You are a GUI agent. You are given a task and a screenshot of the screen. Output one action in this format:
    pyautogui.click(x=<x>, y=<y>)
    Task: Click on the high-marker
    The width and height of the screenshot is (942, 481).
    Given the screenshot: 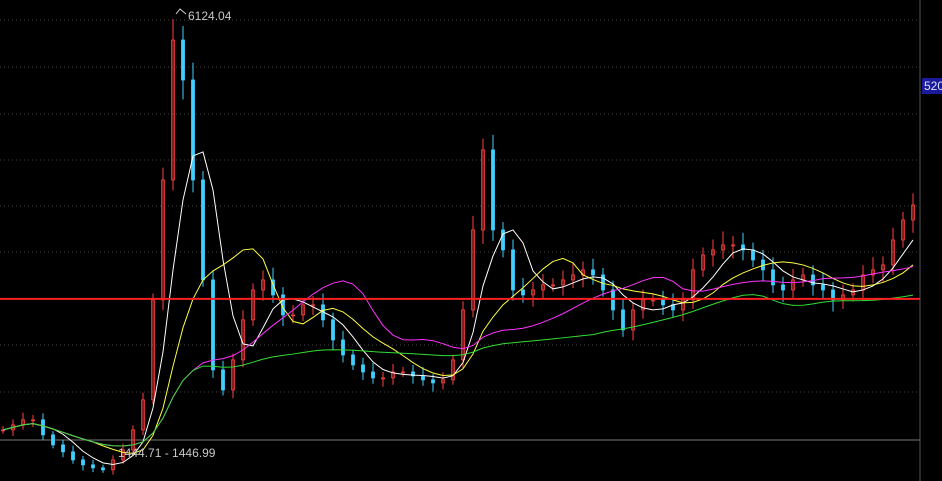 What is the action you would take?
    pyautogui.click(x=181, y=11)
    